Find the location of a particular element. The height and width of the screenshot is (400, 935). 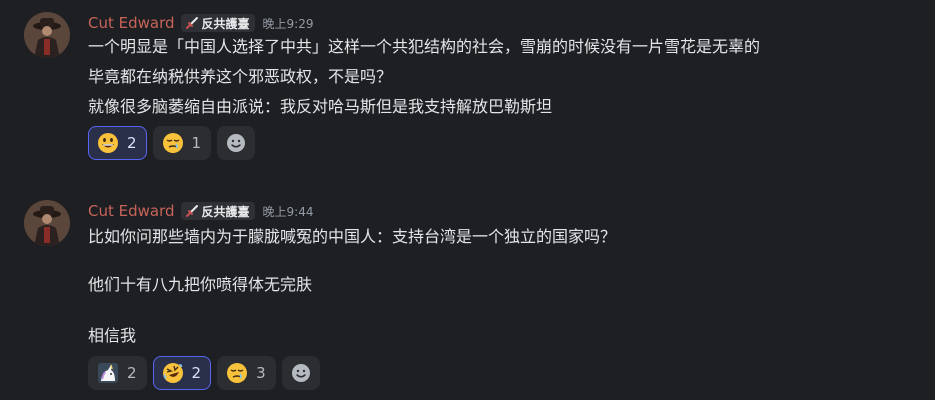

reaction-count: 3 is located at coordinates (261, 373).